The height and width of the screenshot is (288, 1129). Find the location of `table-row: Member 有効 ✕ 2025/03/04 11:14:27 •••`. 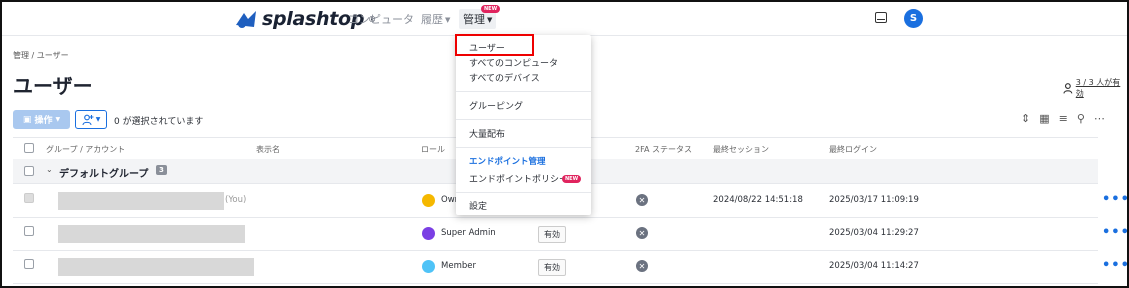

table-row: Member 有効 ✕ 2025/03/04 11:14:27 ••• is located at coordinates (570, 267).